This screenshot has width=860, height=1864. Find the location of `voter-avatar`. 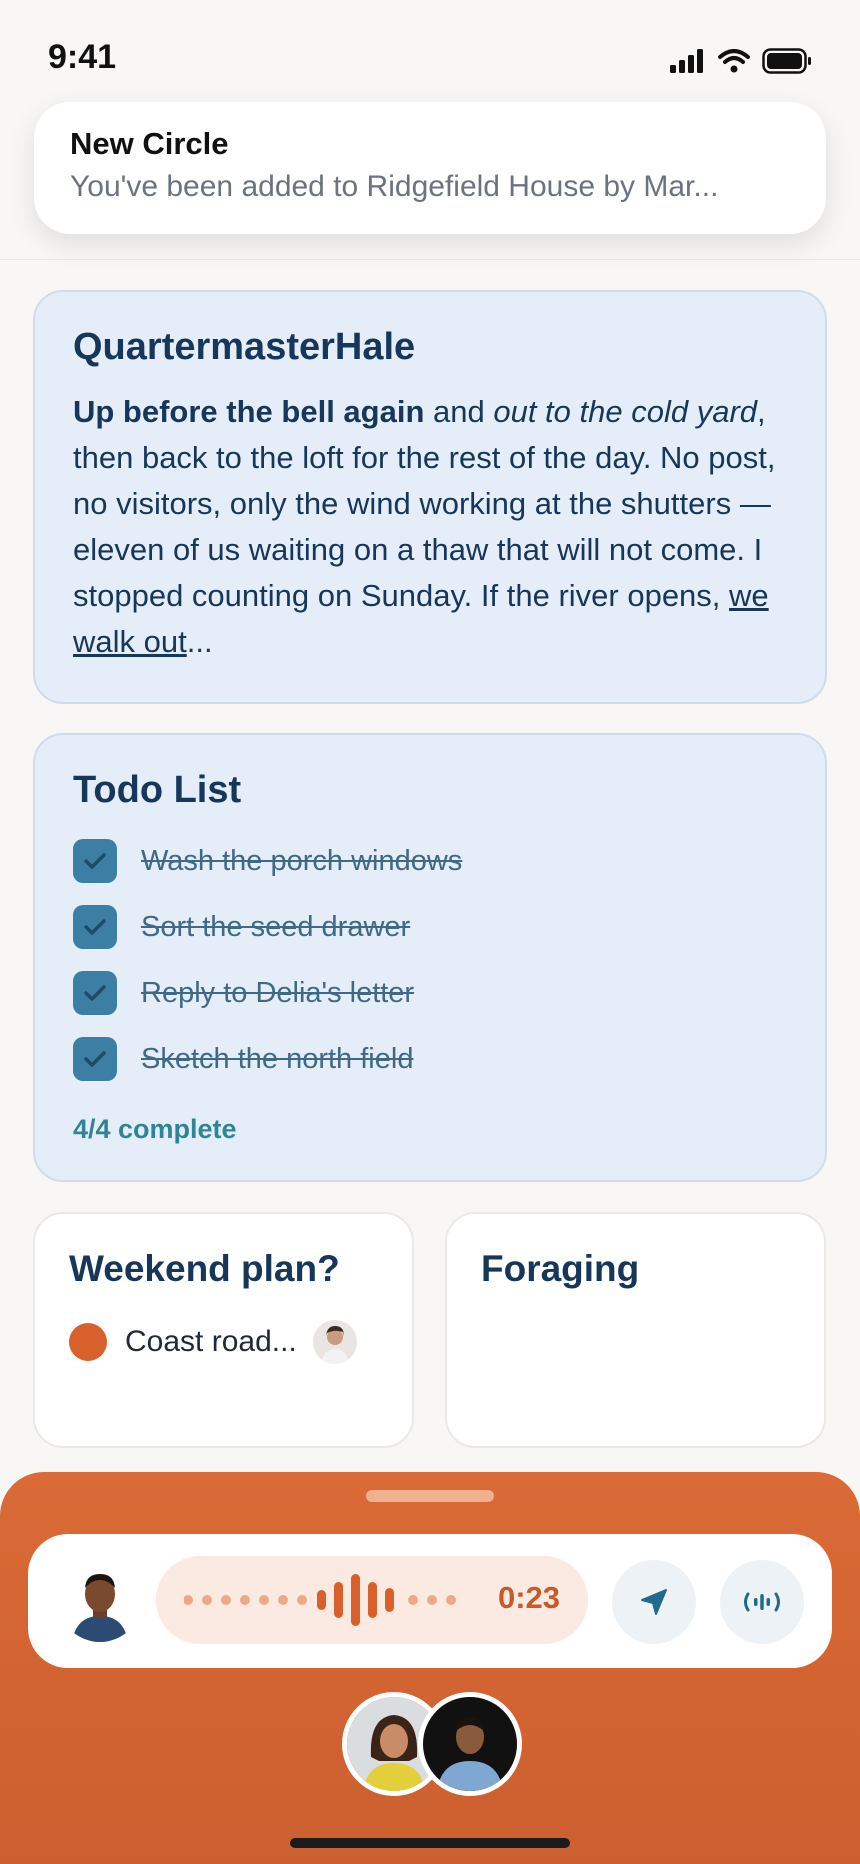

voter-avatar is located at coordinates (334, 1342).